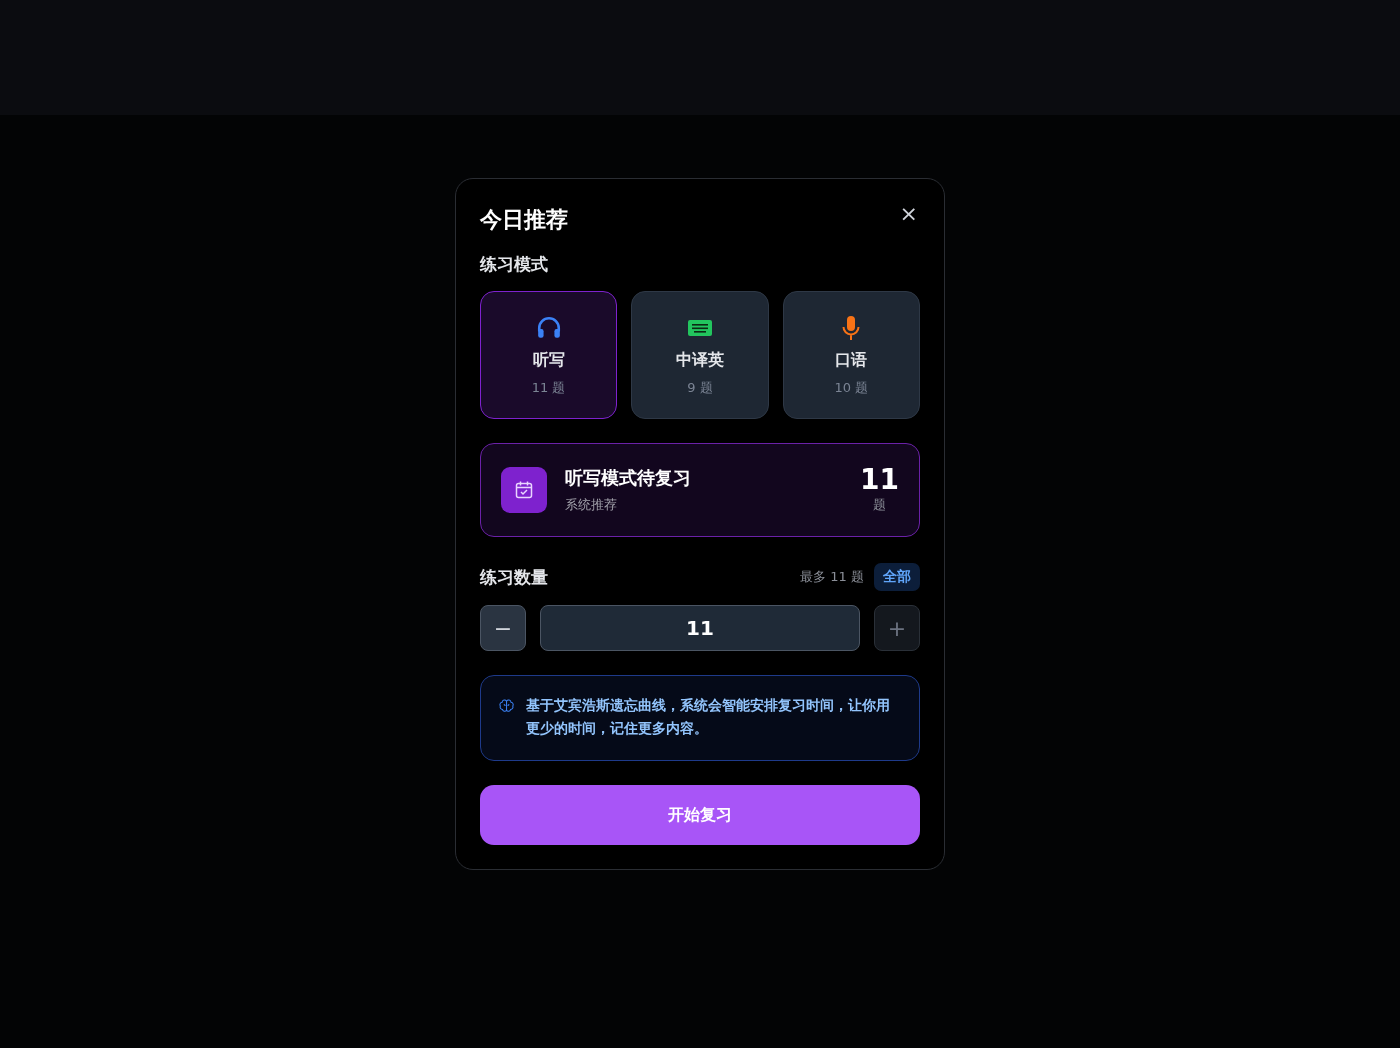 This screenshot has width=1400, height=1048. I want to click on recommendation-title: 听写模式待复习, so click(628, 478).